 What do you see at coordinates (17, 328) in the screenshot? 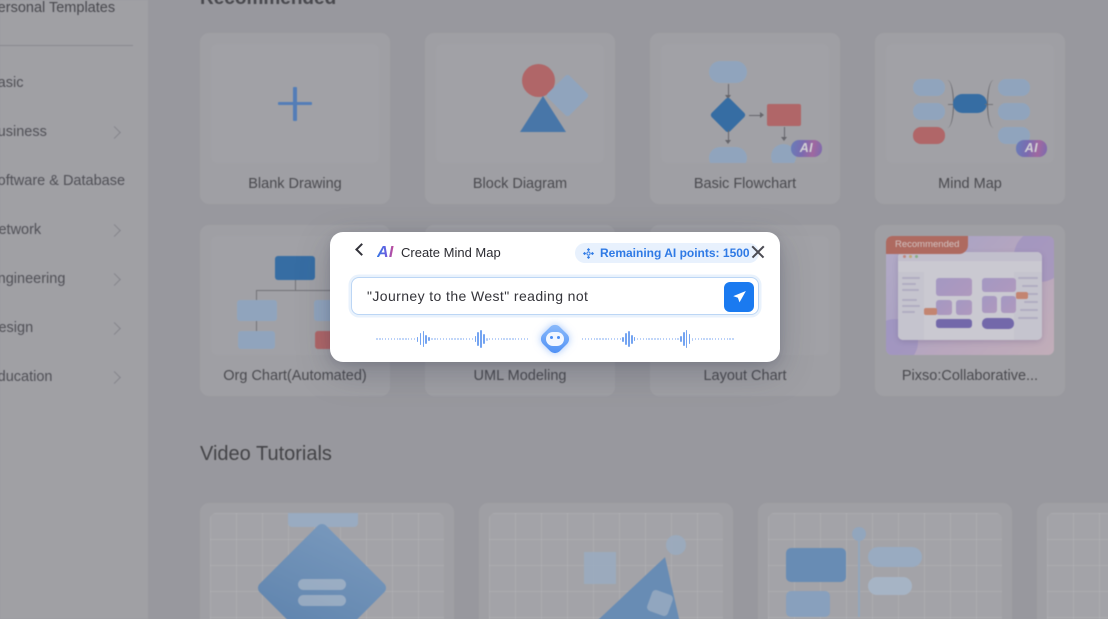
I see `sidebar-item-label: Design` at bounding box center [17, 328].